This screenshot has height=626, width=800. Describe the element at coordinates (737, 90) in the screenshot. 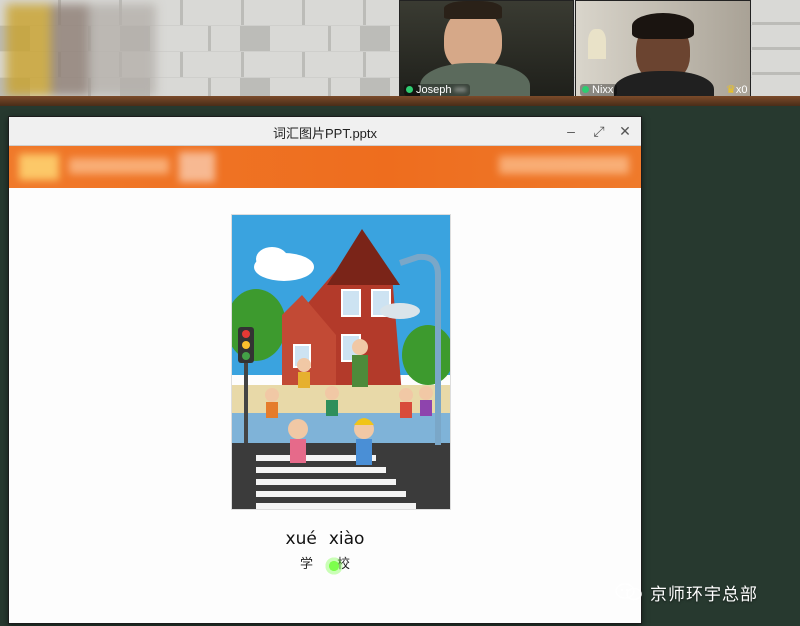

I see `reward-counter: ♛x0` at that location.